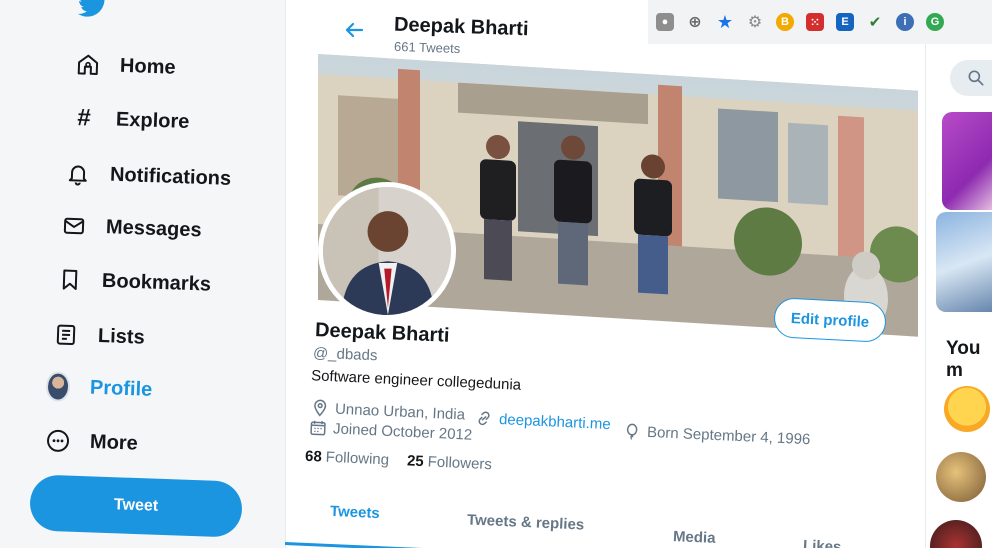 This screenshot has width=992, height=548. I want to click on camera-extension-icon: ●, so click(665, 22).